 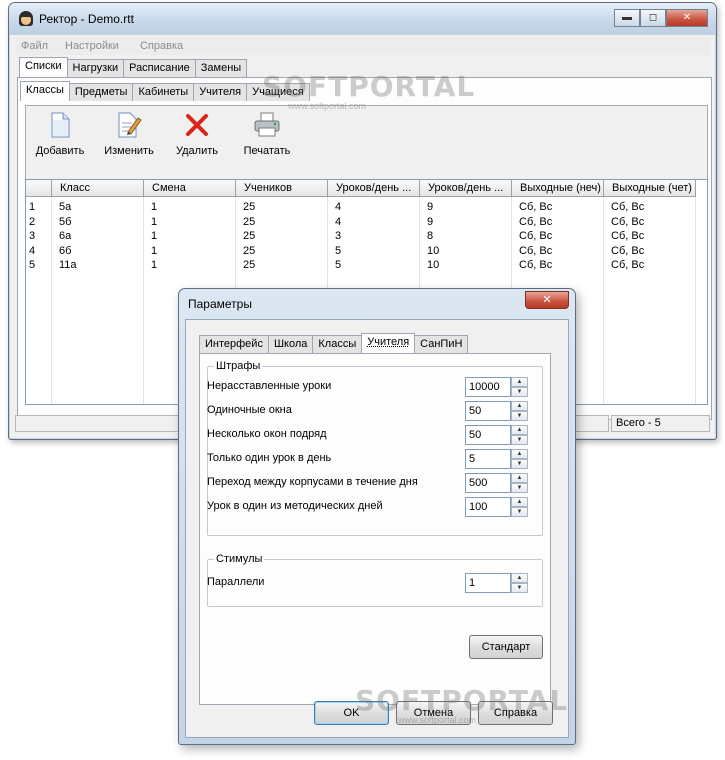 I want to click on delete-x-icon, so click(x=197, y=125).